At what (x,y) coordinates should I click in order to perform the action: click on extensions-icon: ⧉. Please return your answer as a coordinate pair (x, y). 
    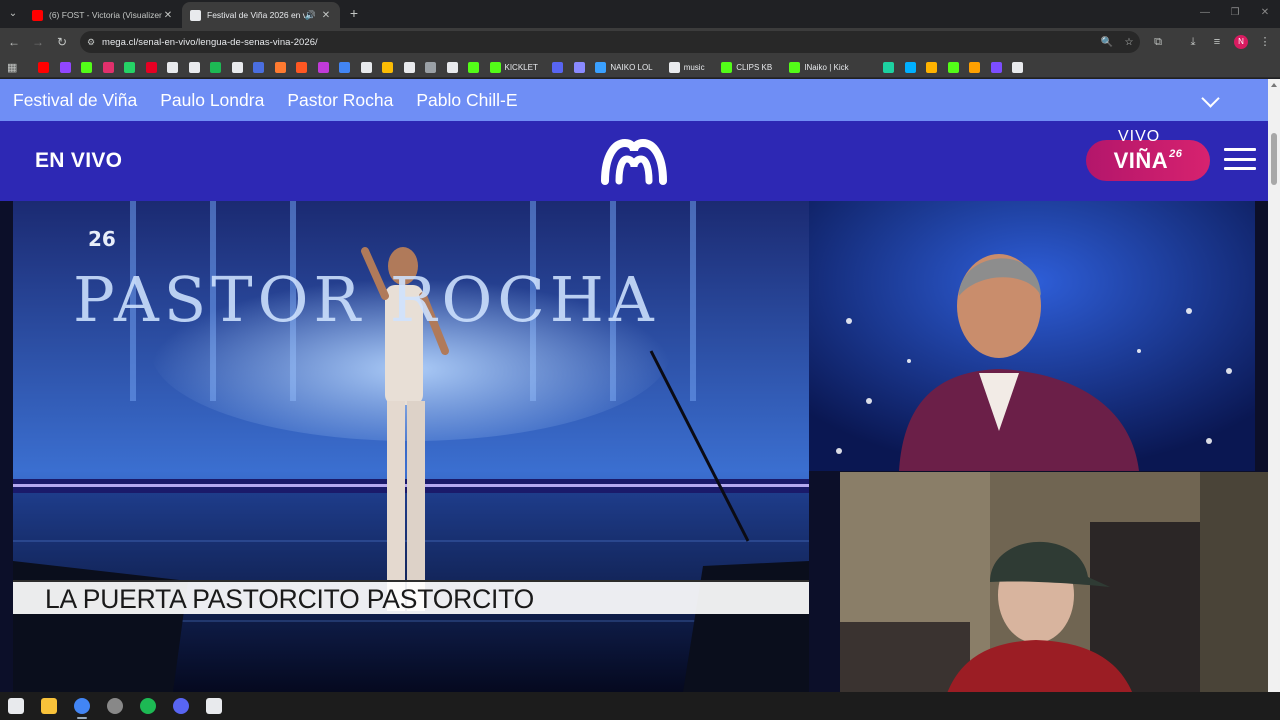
    Looking at the image, I should click on (1158, 43).